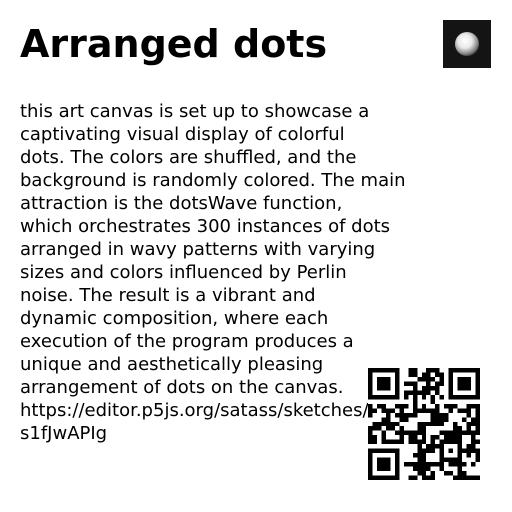 The image size is (512, 512). What do you see at coordinates (181, 203) in the screenshot?
I see `description-line: attraction is the dotsWave function,` at bounding box center [181, 203].